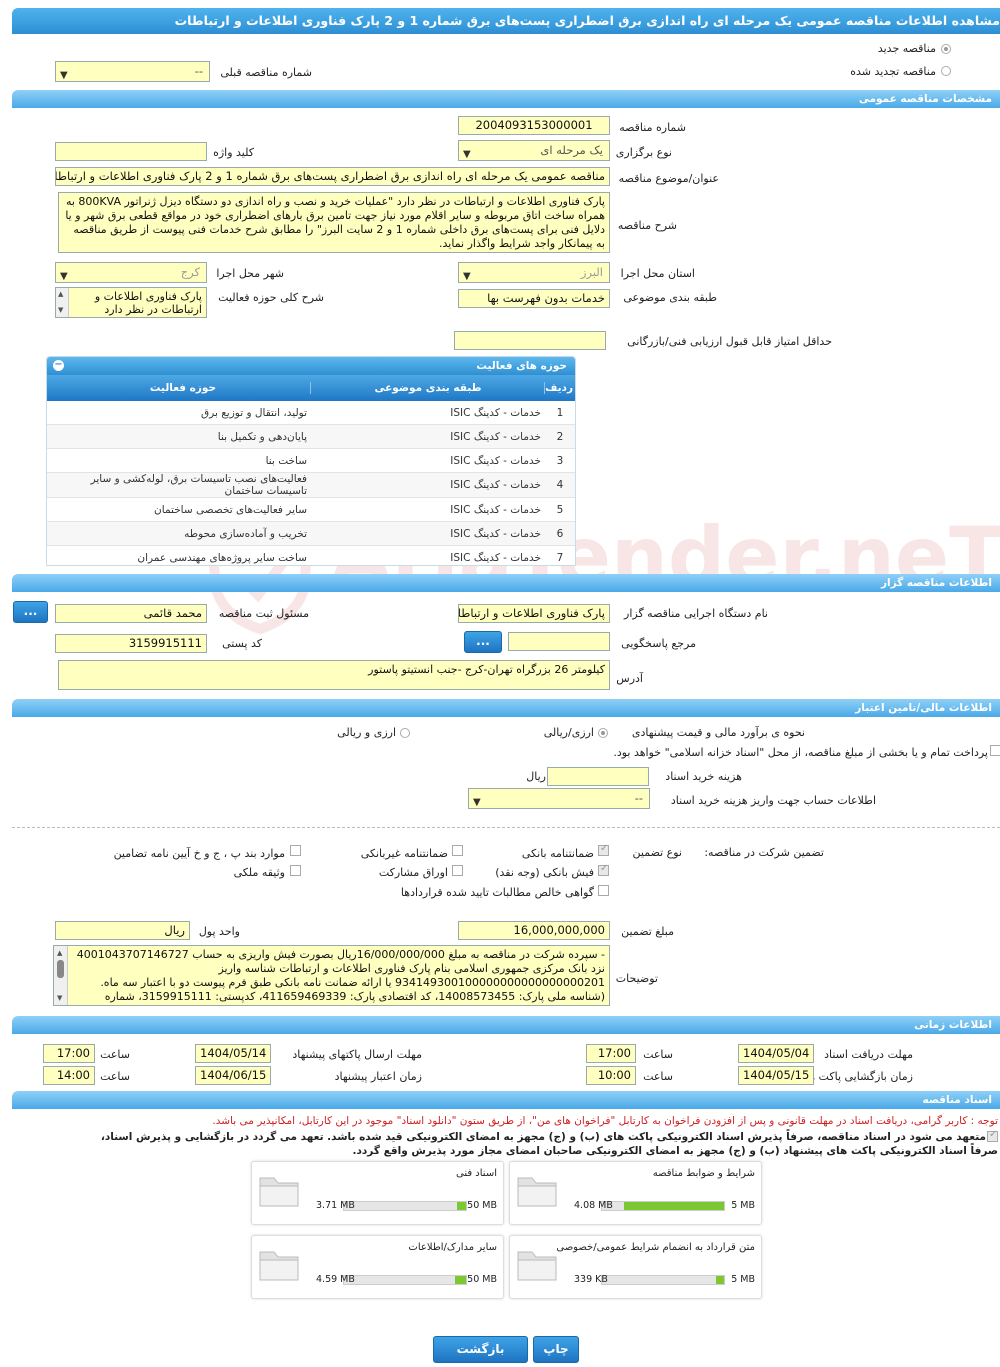  I want to click on rial-option-label: ارزی/ریالی, so click(568, 732).